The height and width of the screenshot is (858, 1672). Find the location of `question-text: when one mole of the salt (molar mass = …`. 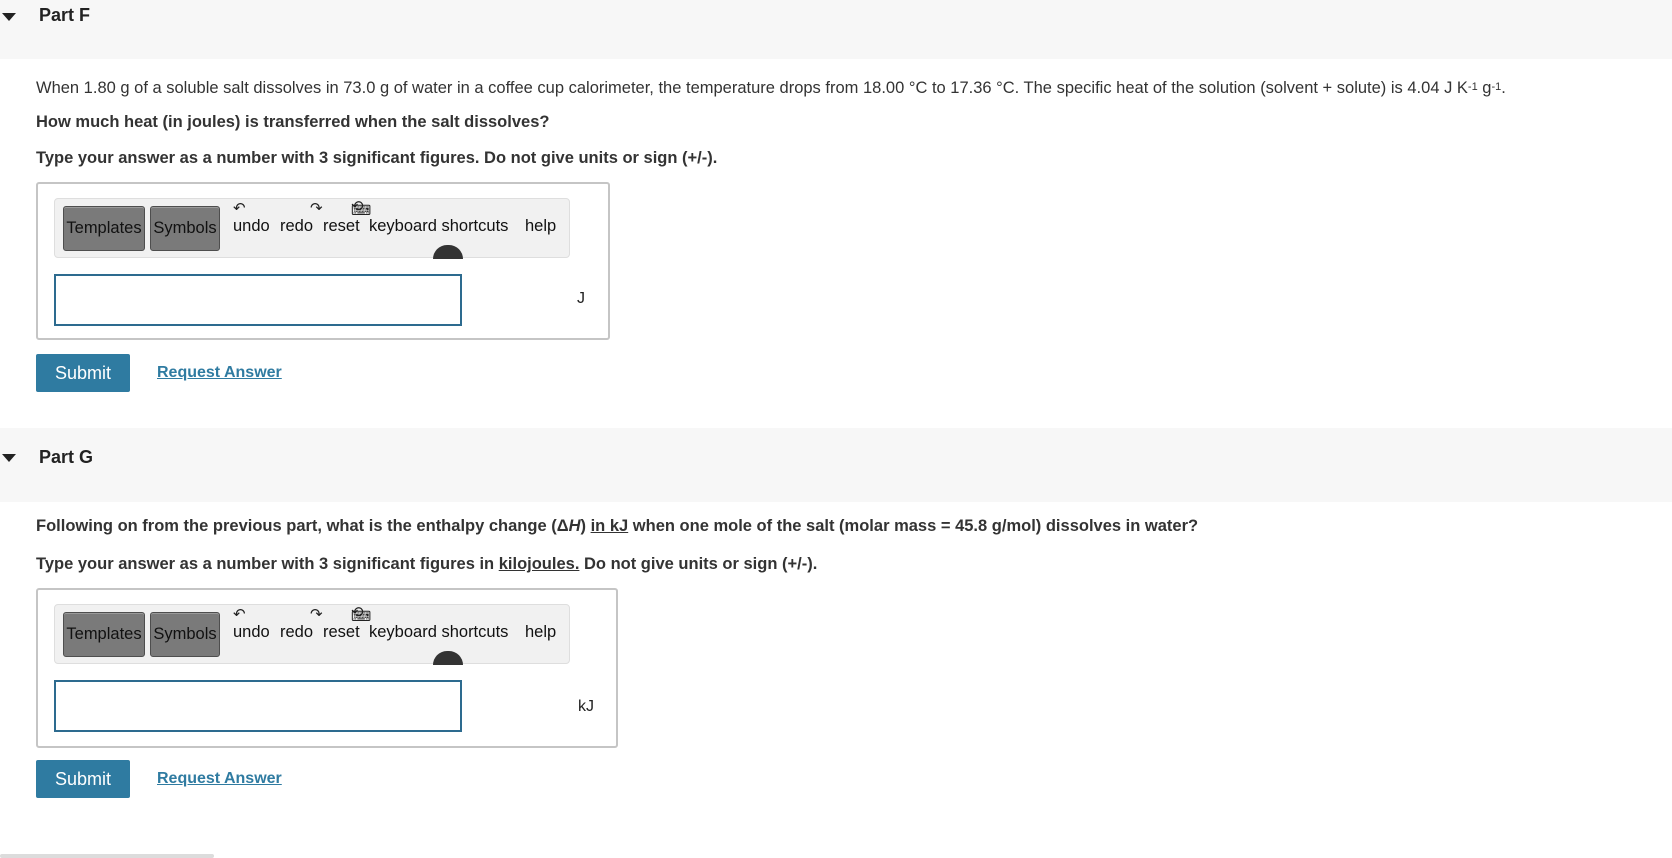

question-text: when one mole of the salt (molar mass = … is located at coordinates (913, 526).